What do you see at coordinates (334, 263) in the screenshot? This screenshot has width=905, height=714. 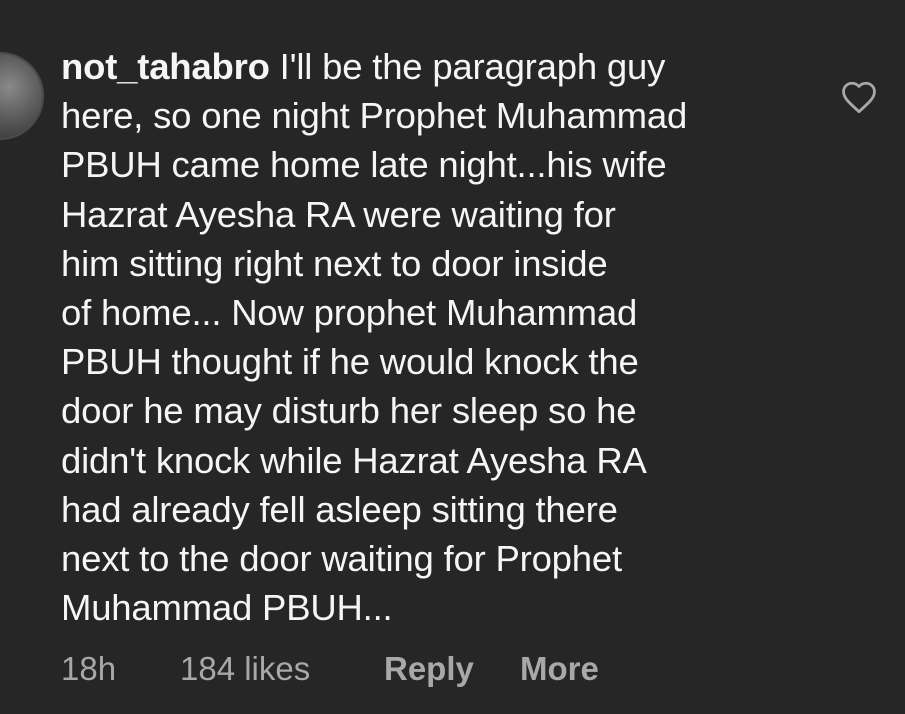 I see `comment-text-line: him sitting right next to door inside` at bounding box center [334, 263].